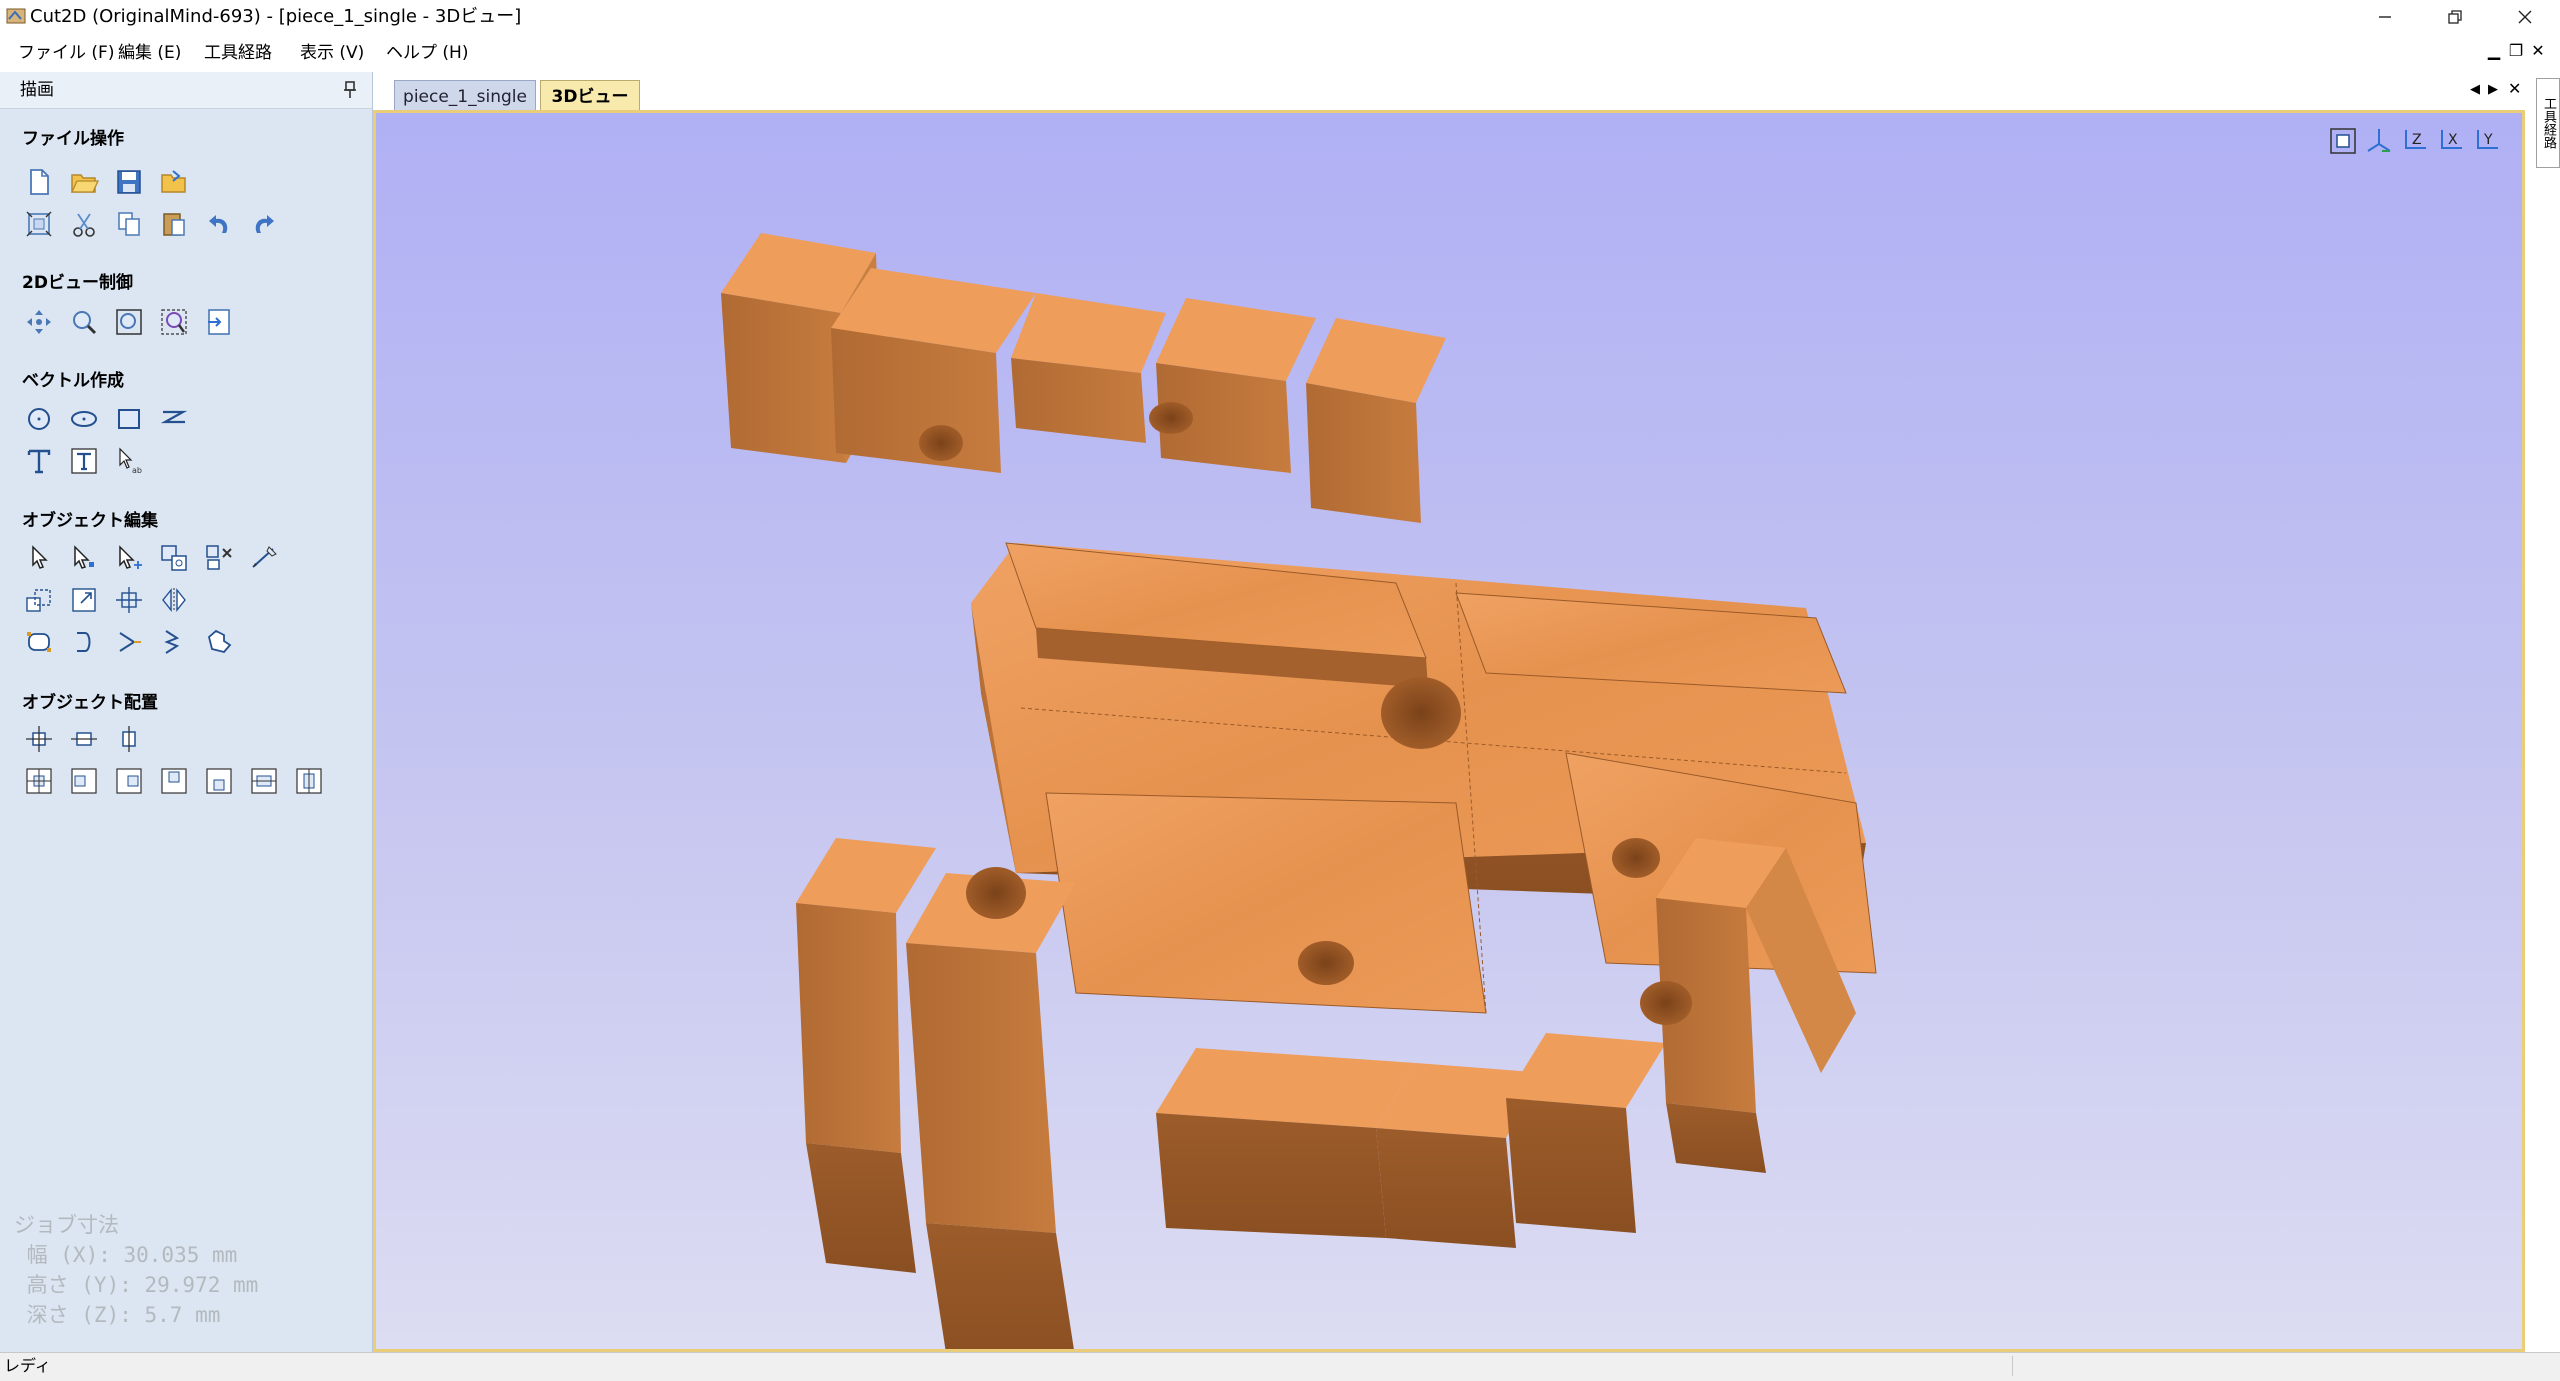 This screenshot has height=1381, width=2560. I want to click on axis-z-icon: Z, so click(2415, 139).